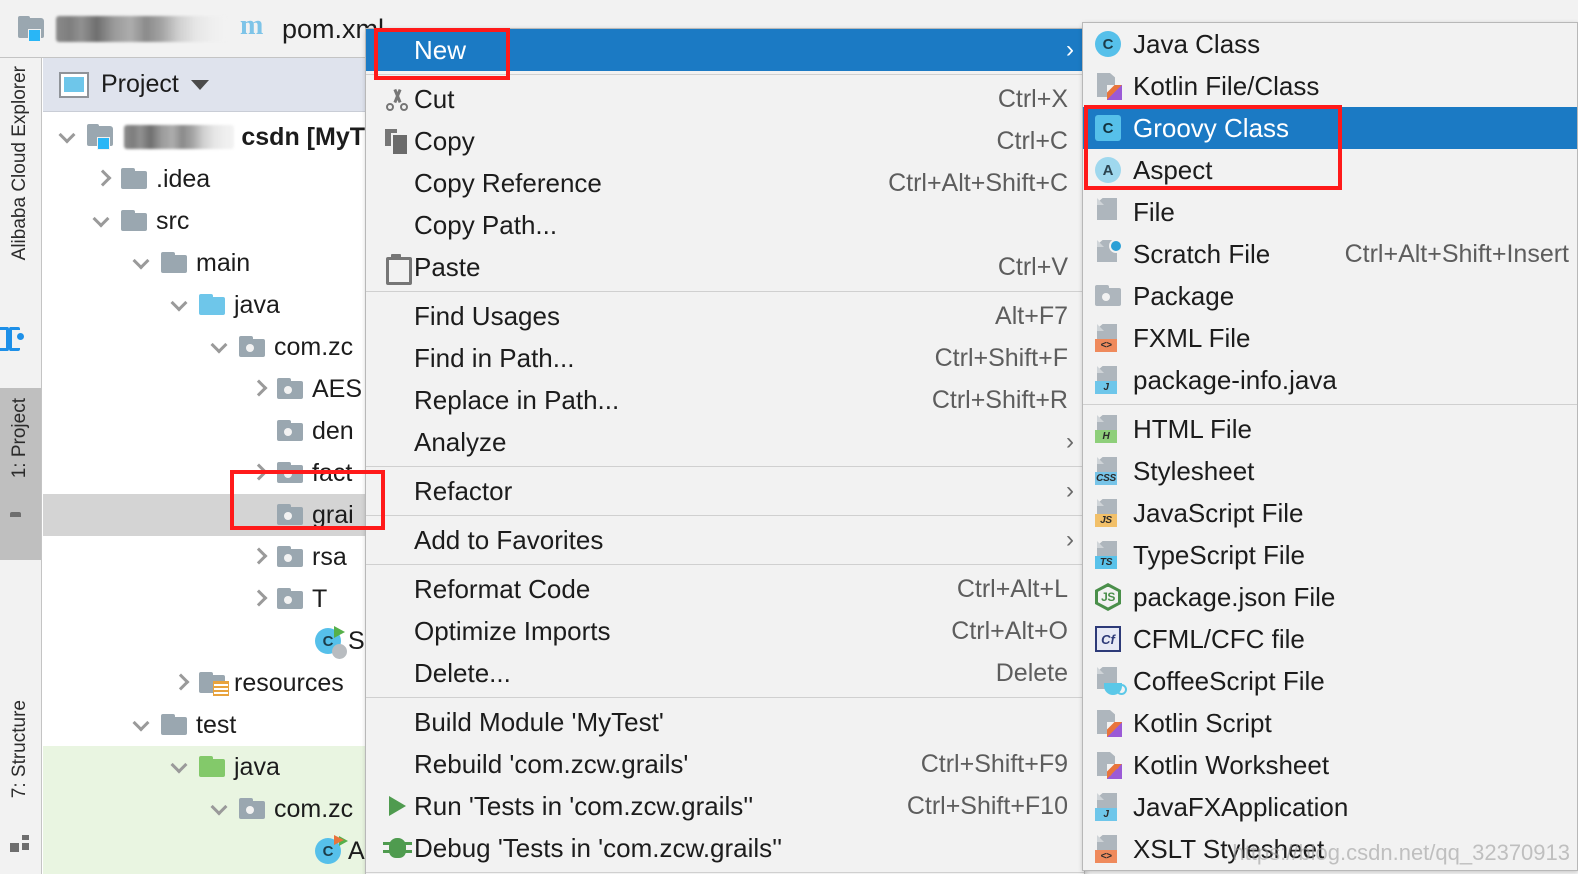 This screenshot has width=1578, height=874. What do you see at coordinates (1330, 597) in the screenshot?
I see `submenu-item-package-json-file: JS package.json File` at bounding box center [1330, 597].